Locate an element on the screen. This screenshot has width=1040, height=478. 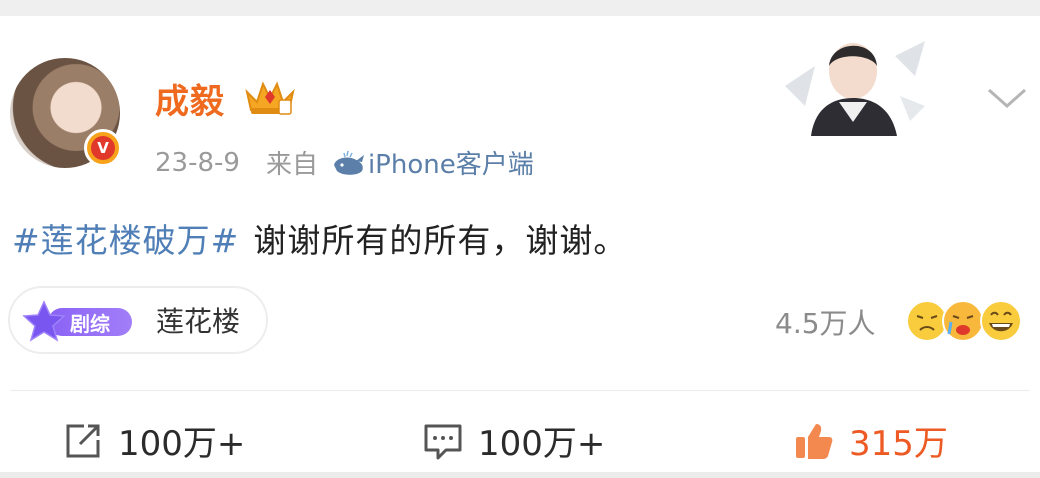
sad-face-icon is located at coordinates (927, 321).